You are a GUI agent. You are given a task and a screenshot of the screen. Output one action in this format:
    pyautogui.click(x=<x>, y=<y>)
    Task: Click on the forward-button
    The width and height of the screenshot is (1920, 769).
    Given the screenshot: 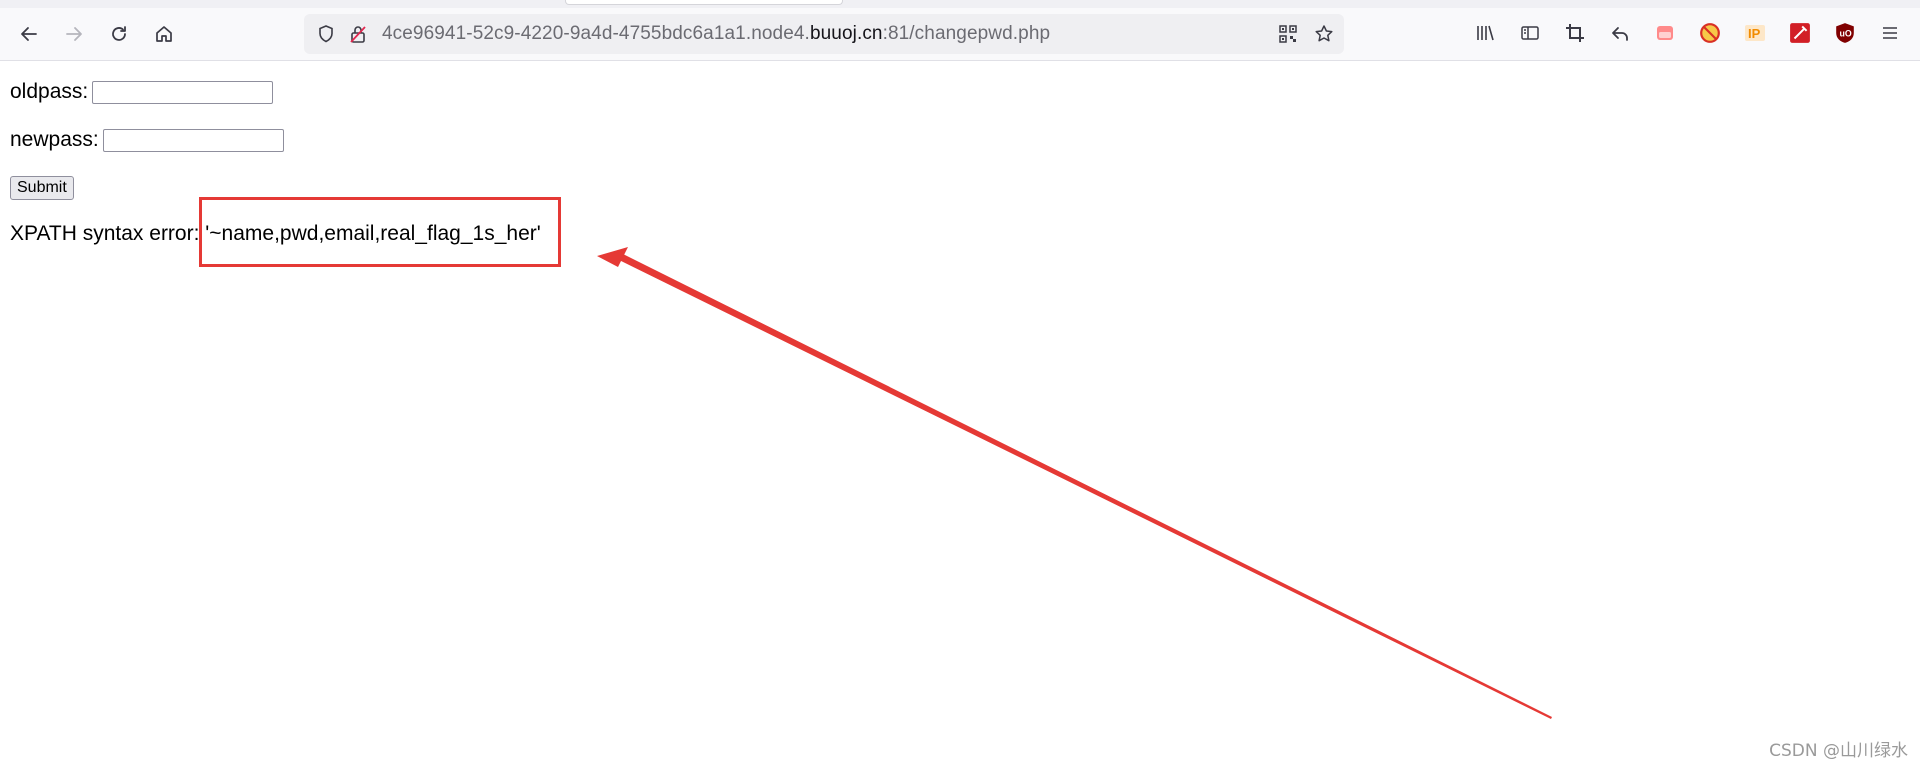 What is the action you would take?
    pyautogui.click(x=74, y=34)
    